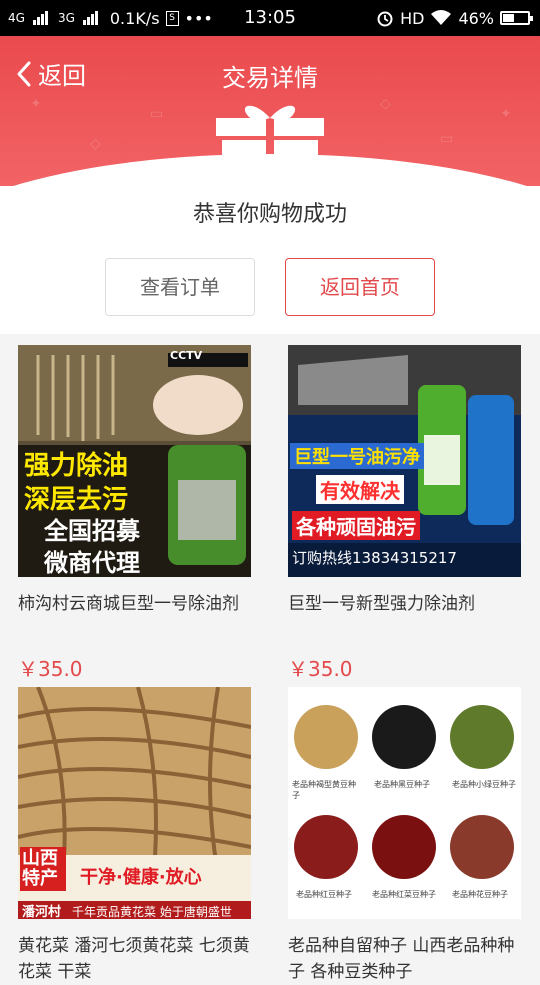 This screenshot has height=985, width=540. I want to click on seed-label-6: 老品种花豆种子, so click(480, 894).